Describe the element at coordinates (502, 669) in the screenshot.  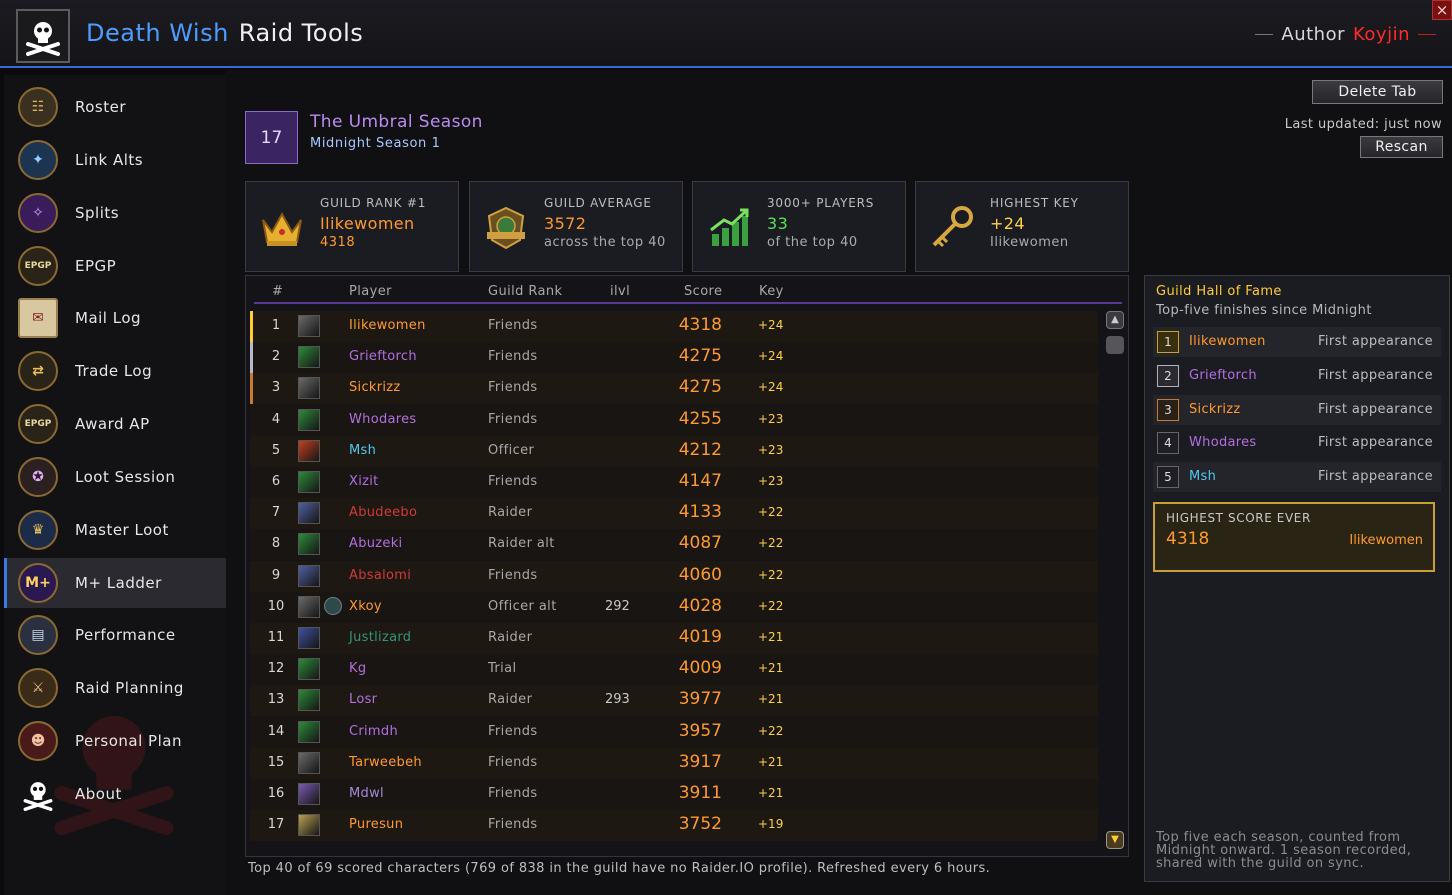
I see `guild-rank: Trial` at that location.